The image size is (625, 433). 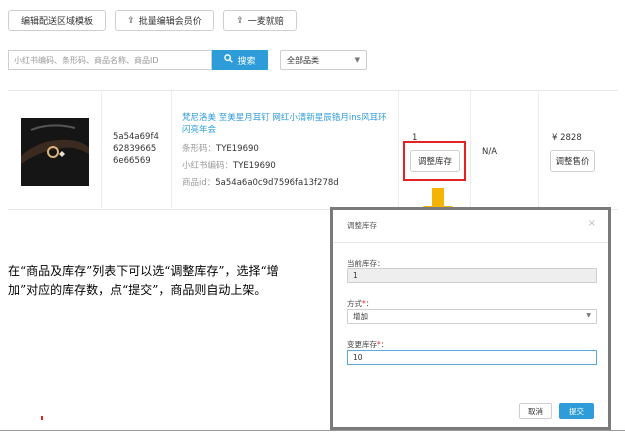 I want to click on price-value: ¥ 2828, so click(x=567, y=138).